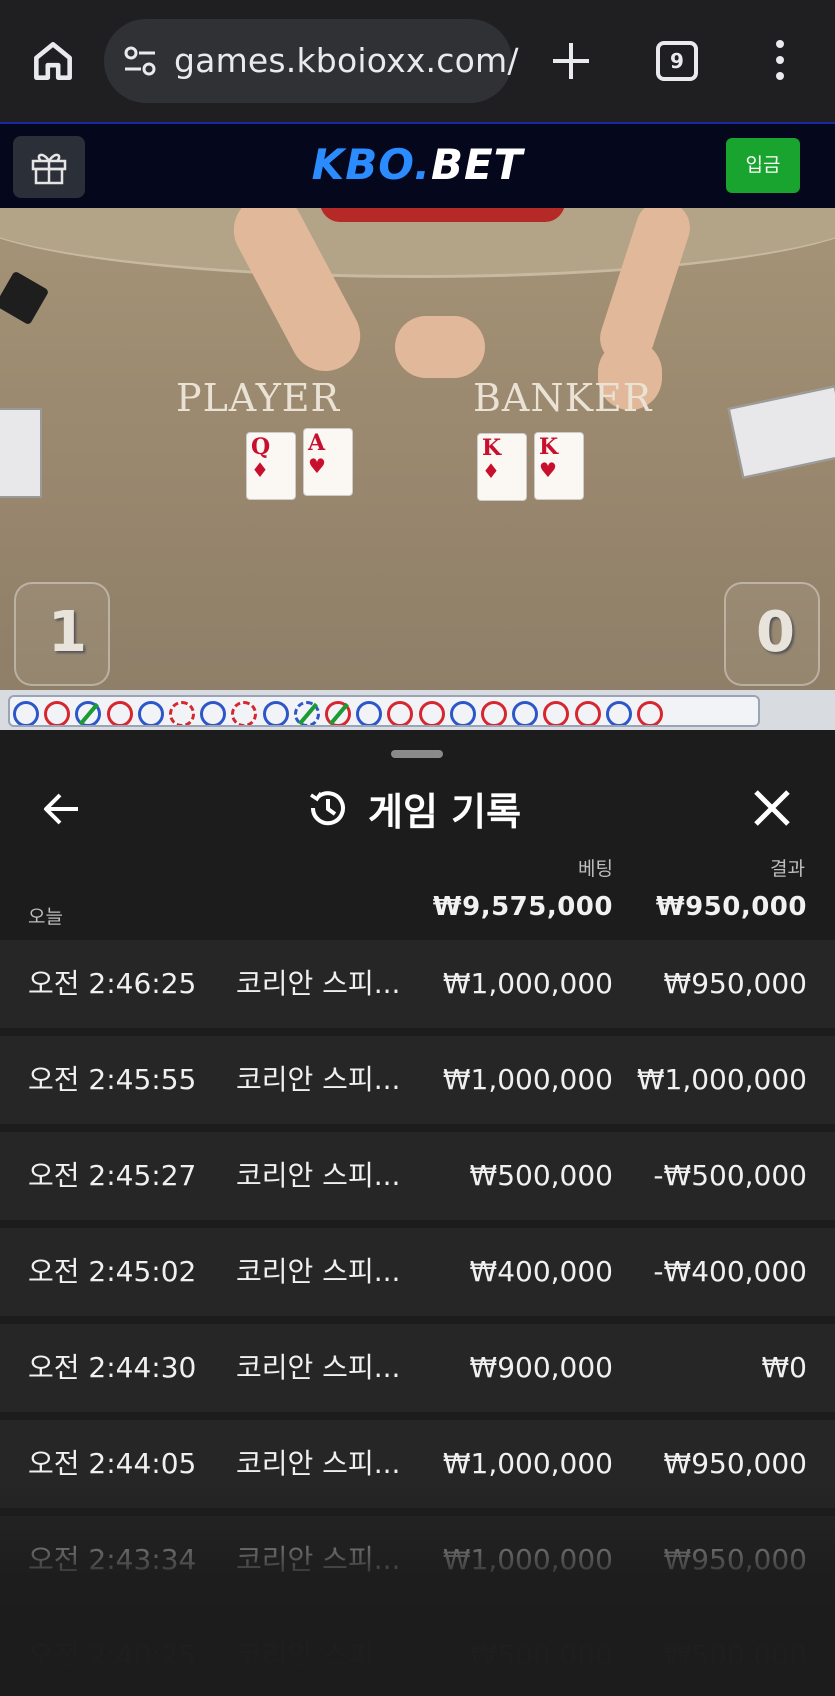  What do you see at coordinates (21, 453) in the screenshot?
I see `discard-tray` at bounding box center [21, 453].